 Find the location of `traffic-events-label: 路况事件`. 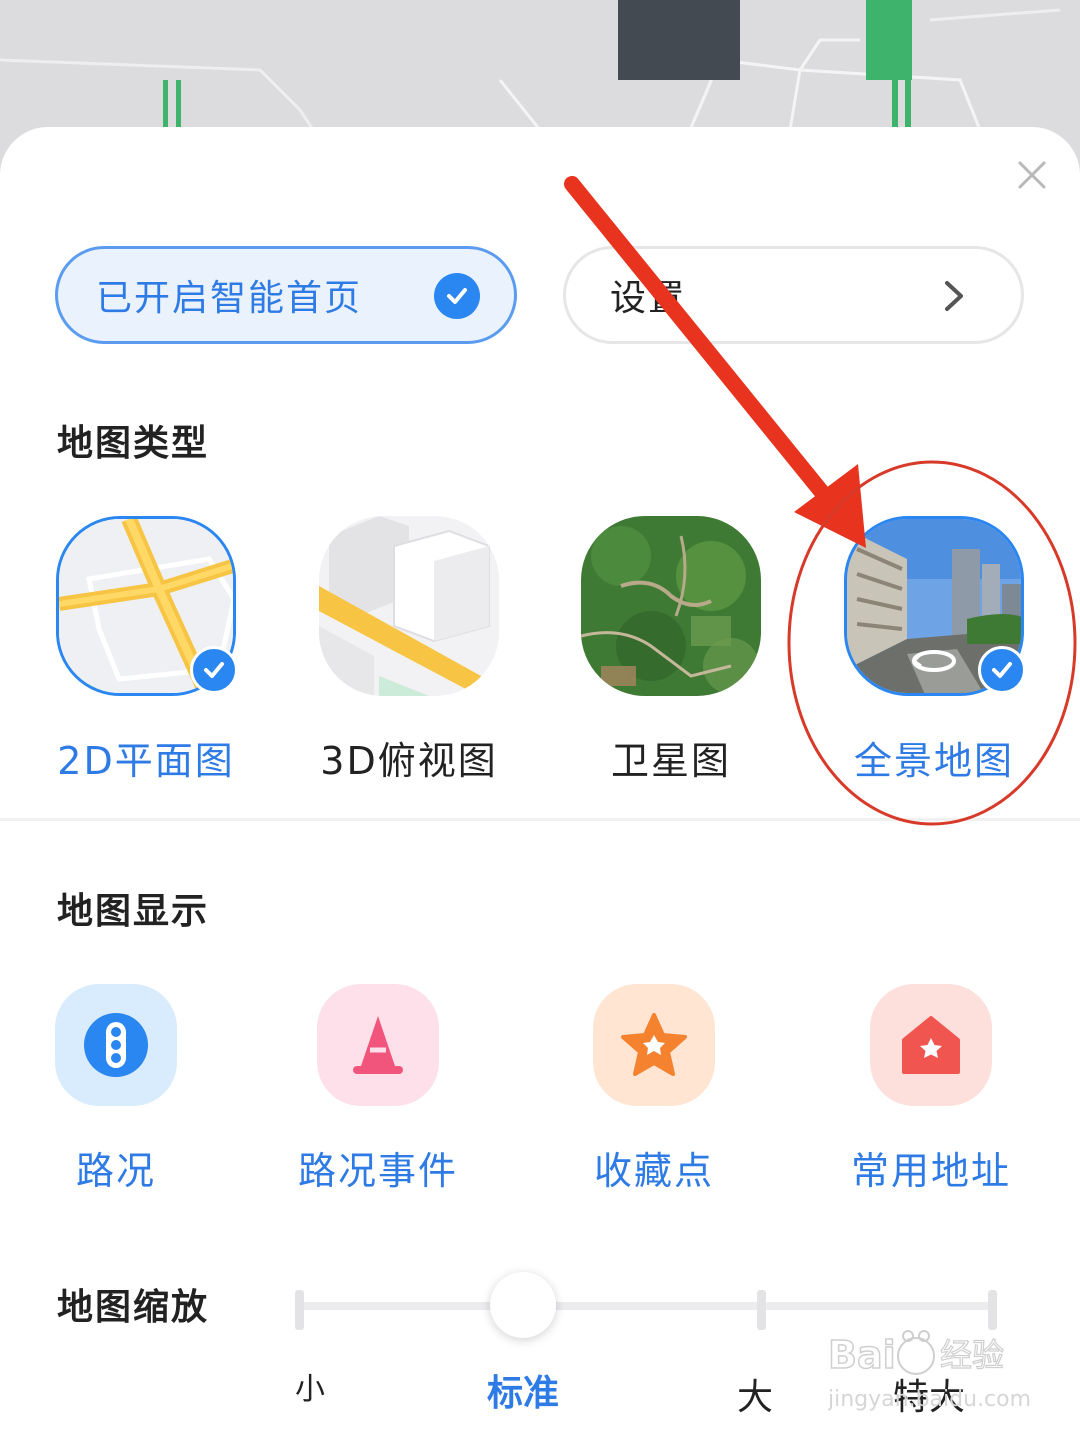

traffic-events-label: 路况事件 is located at coordinates (377, 1171).